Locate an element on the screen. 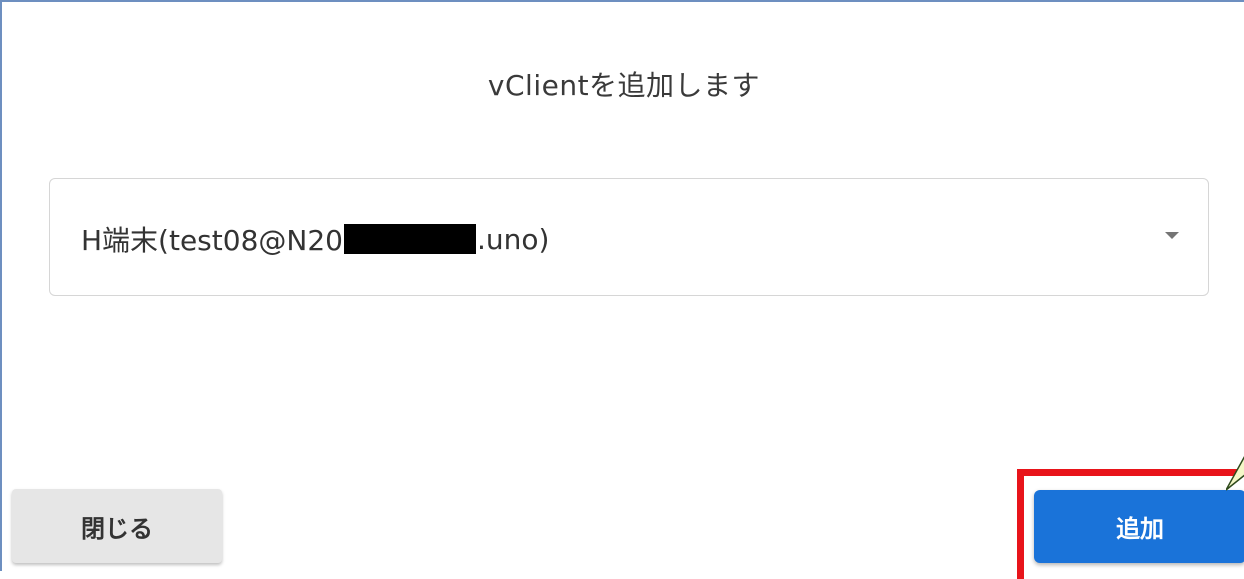 This screenshot has height=579, width=1244. callout-pointer is located at coordinates (1235, 473).